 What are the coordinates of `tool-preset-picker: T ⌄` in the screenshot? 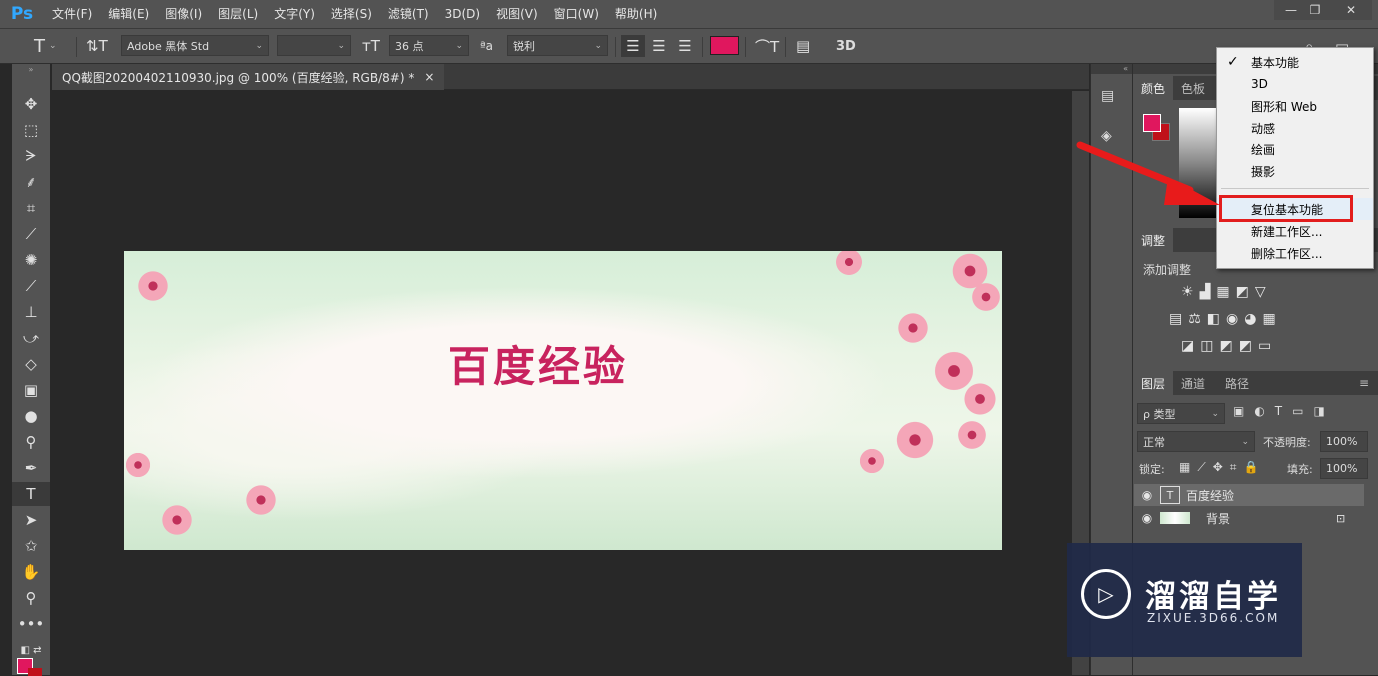 It's located at (45, 46).